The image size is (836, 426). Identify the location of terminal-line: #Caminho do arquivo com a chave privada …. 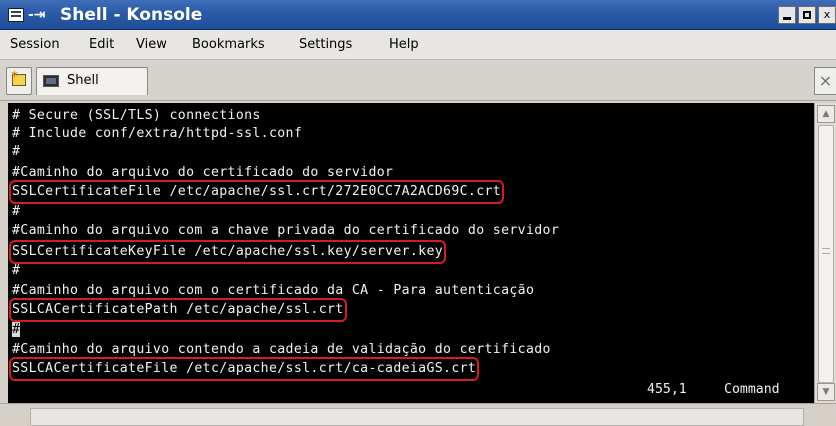
(286, 230).